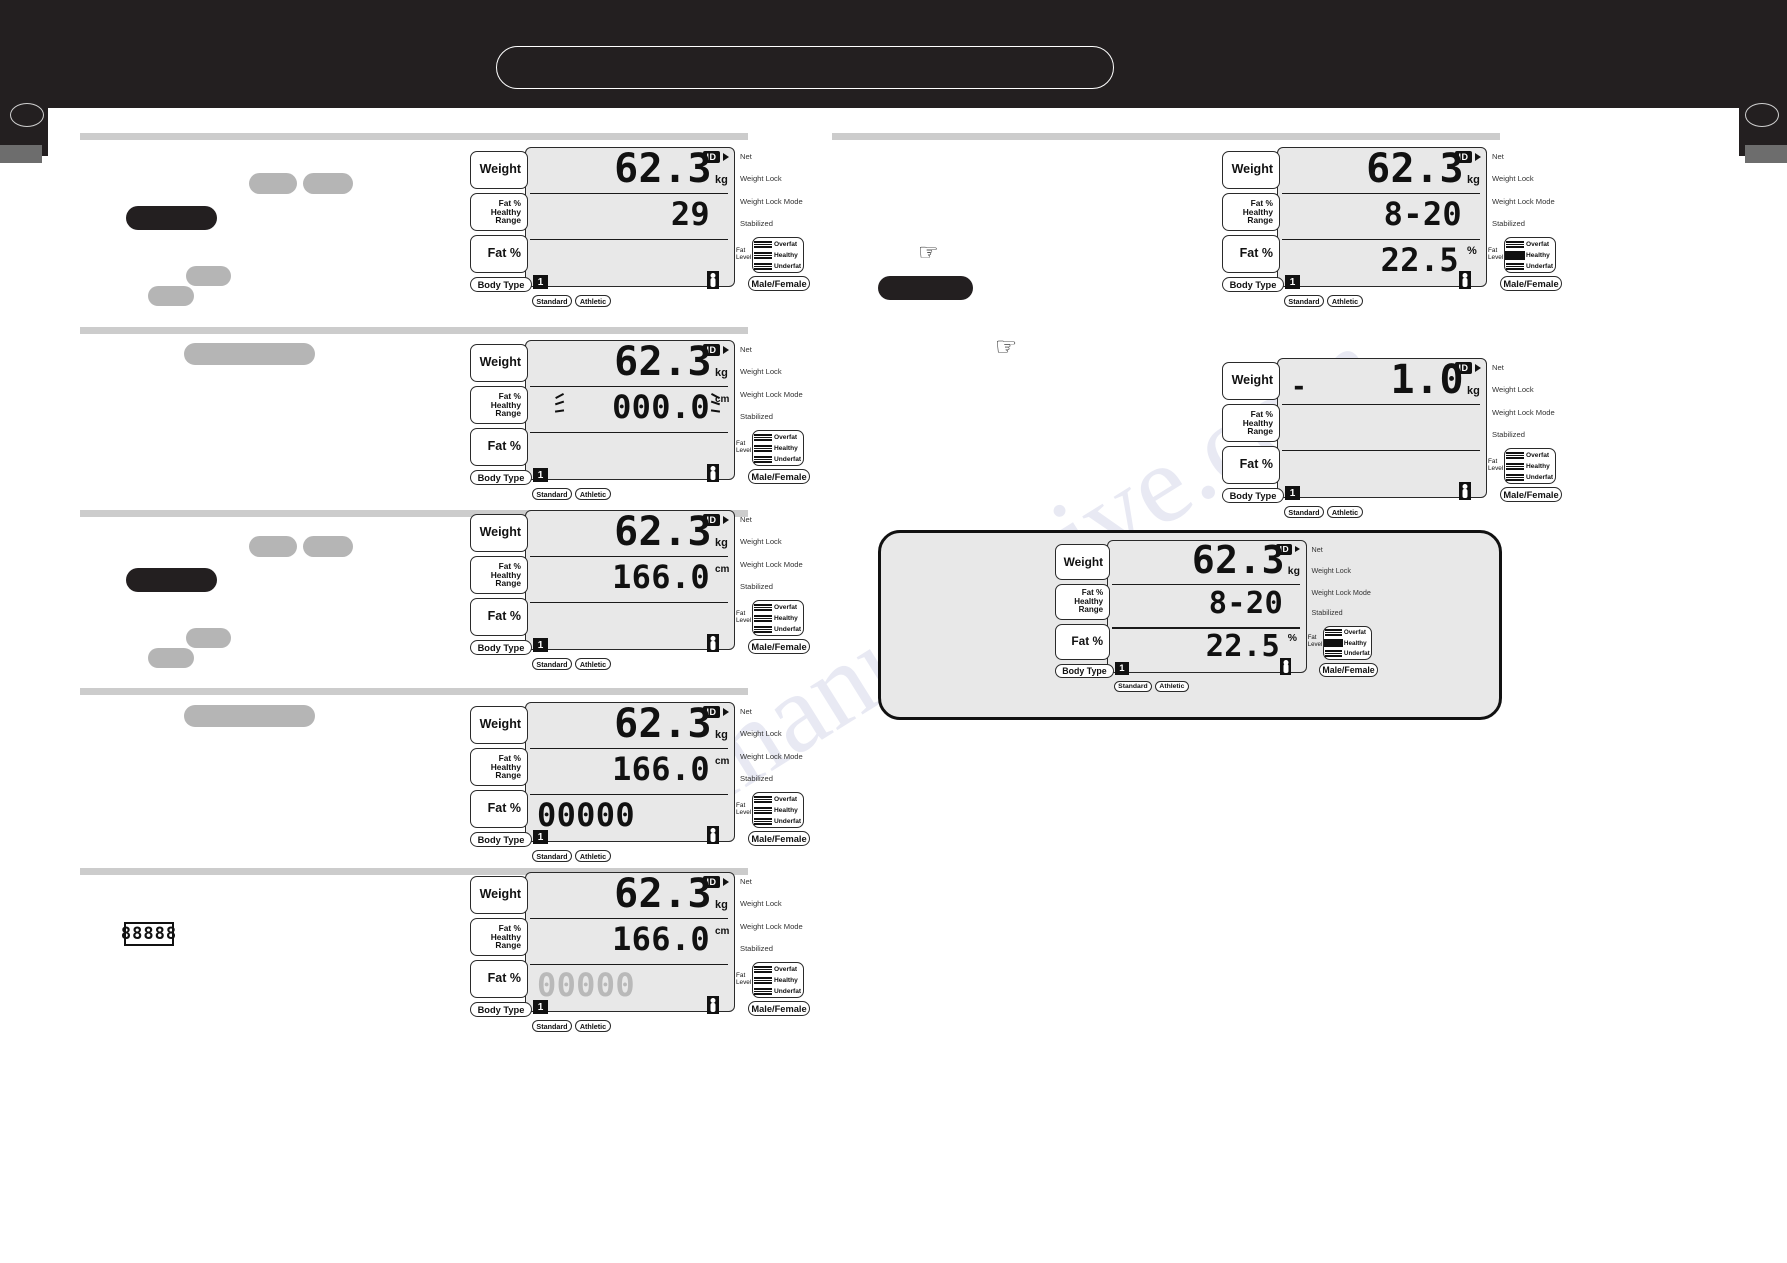 The image size is (1787, 1263). Describe the element at coordinates (788, 629) in the screenshot. I see `fat-level-label: Underfat` at that location.